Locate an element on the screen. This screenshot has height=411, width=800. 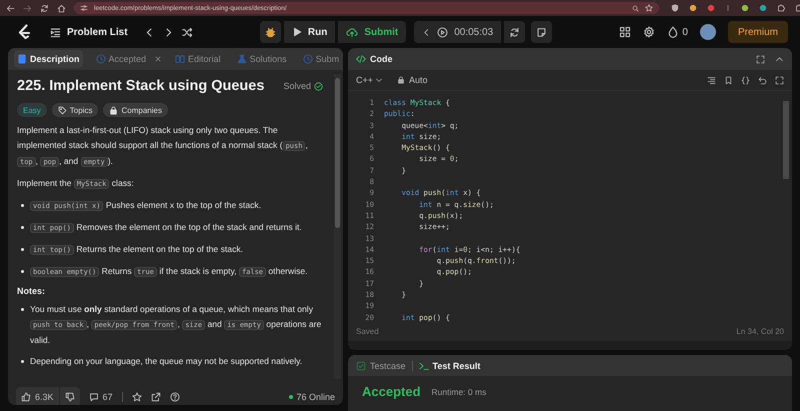
zoom-icon is located at coordinates (635, 8).